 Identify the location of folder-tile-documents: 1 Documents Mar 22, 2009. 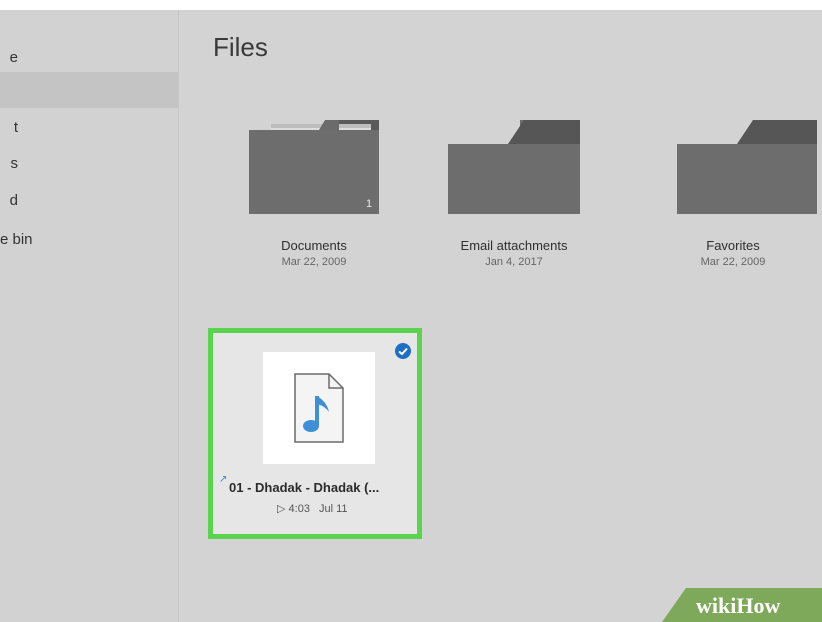
(314, 192).